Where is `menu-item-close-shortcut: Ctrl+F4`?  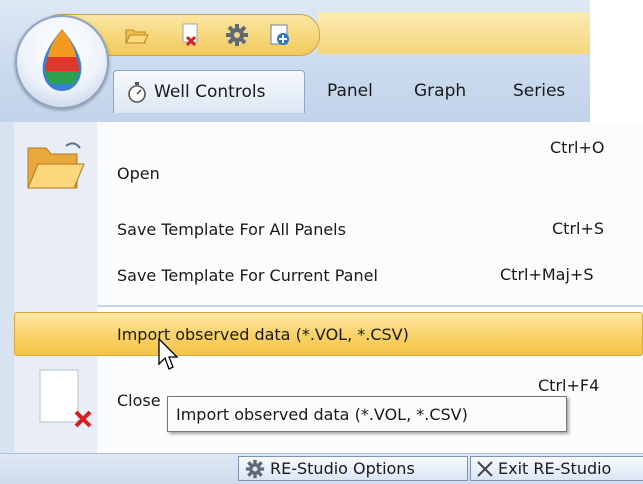
menu-item-close-shortcut: Ctrl+F4 is located at coordinates (569, 385).